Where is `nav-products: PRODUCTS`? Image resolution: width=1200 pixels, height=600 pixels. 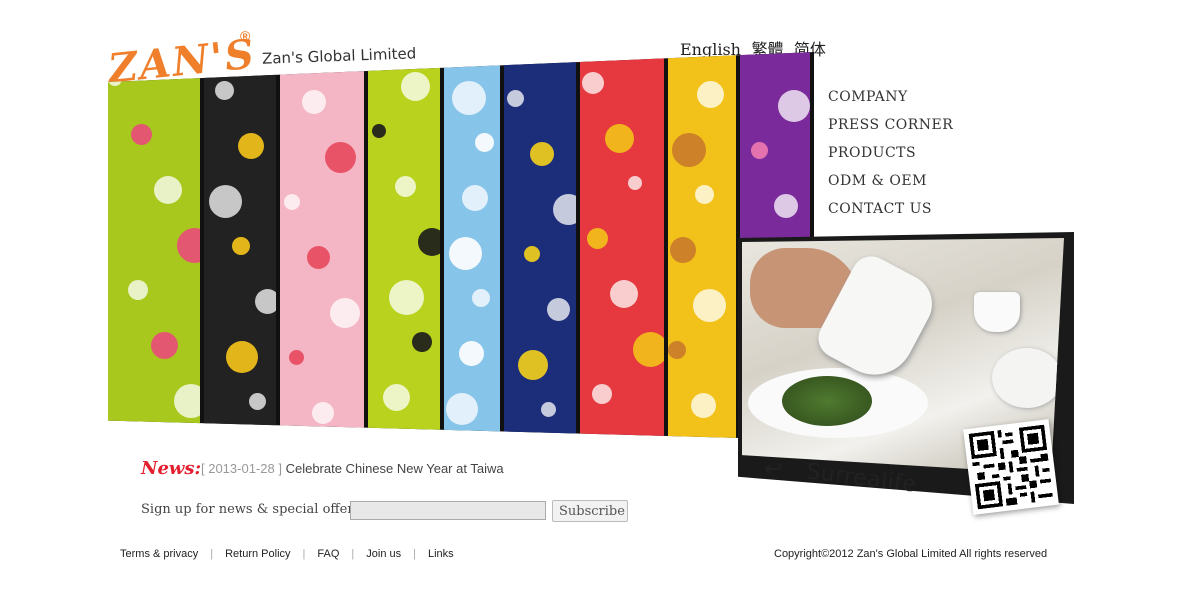
nav-products: PRODUCTS is located at coordinates (890, 153).